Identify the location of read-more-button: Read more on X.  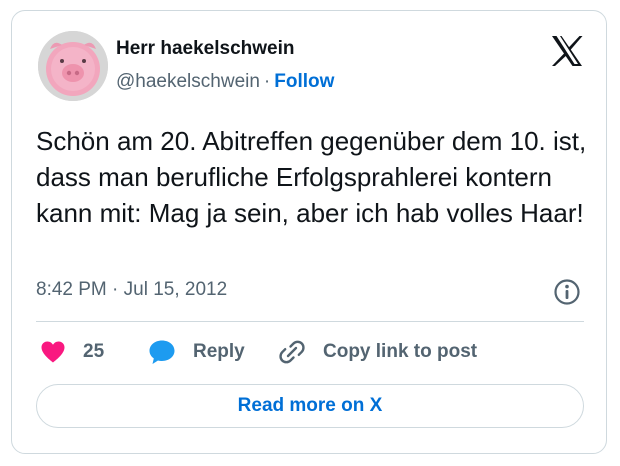
(310, 406).